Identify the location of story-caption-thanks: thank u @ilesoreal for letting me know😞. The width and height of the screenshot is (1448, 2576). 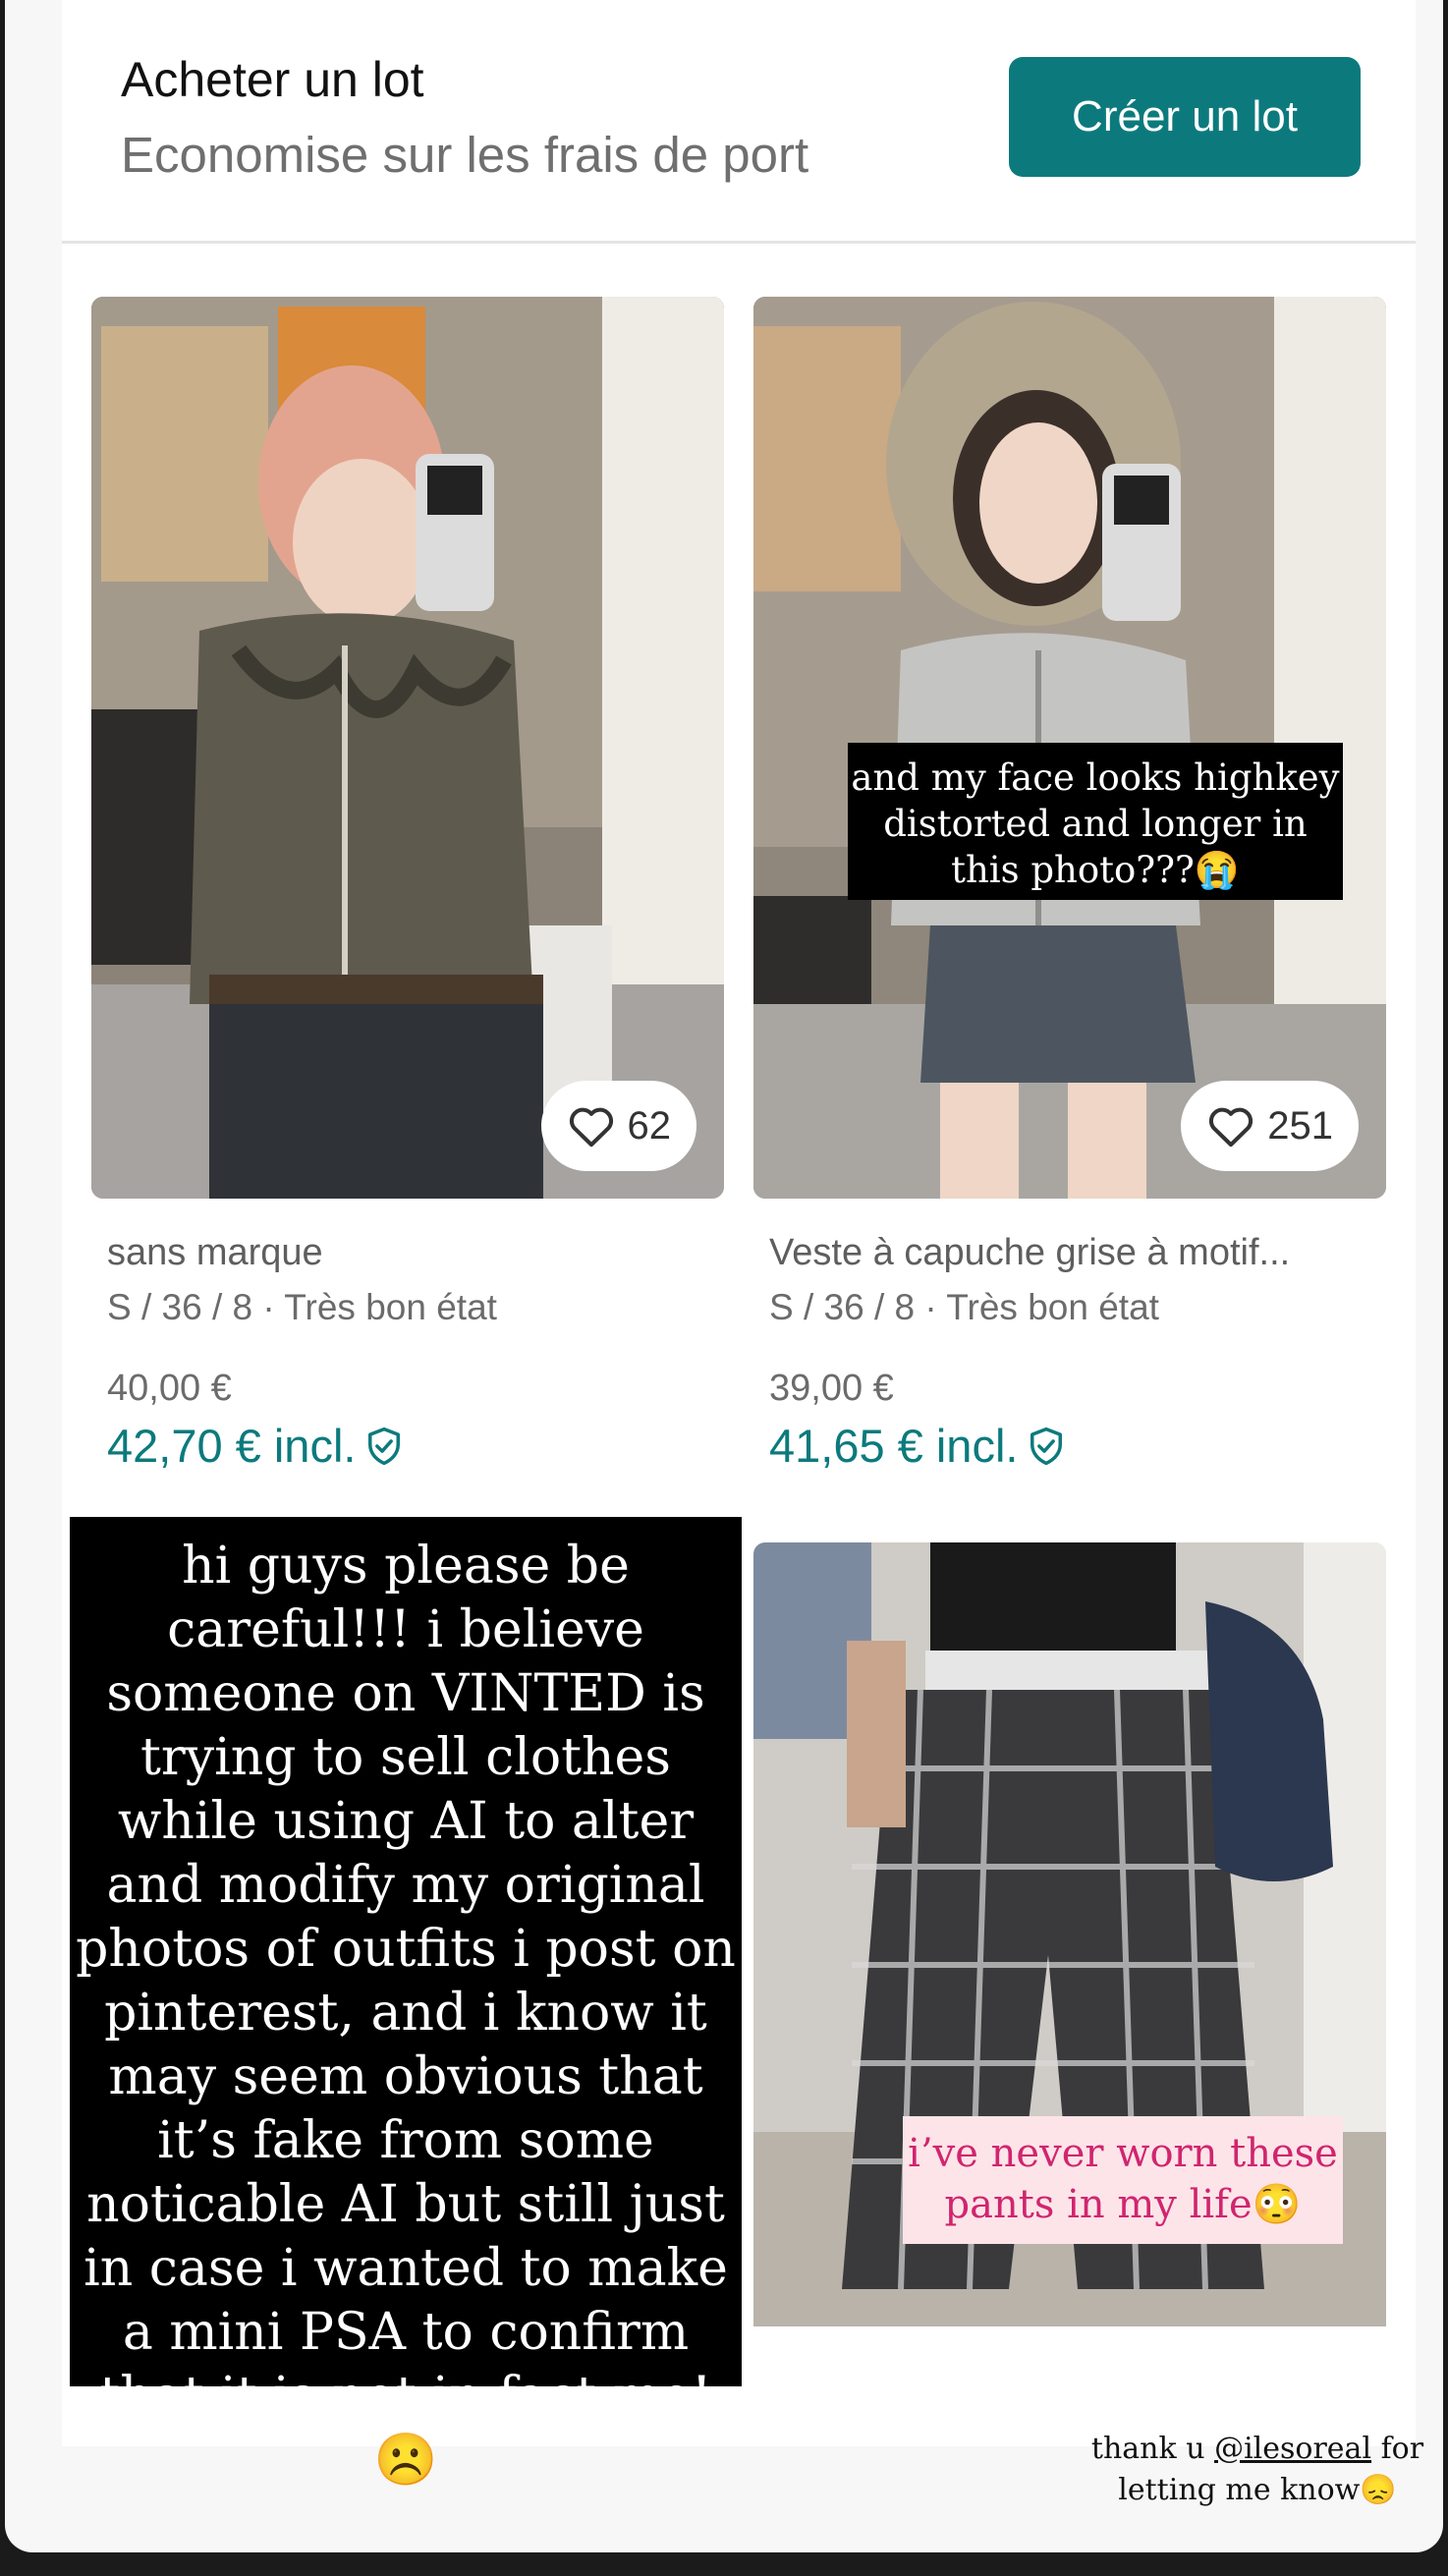
(1254, 2470).